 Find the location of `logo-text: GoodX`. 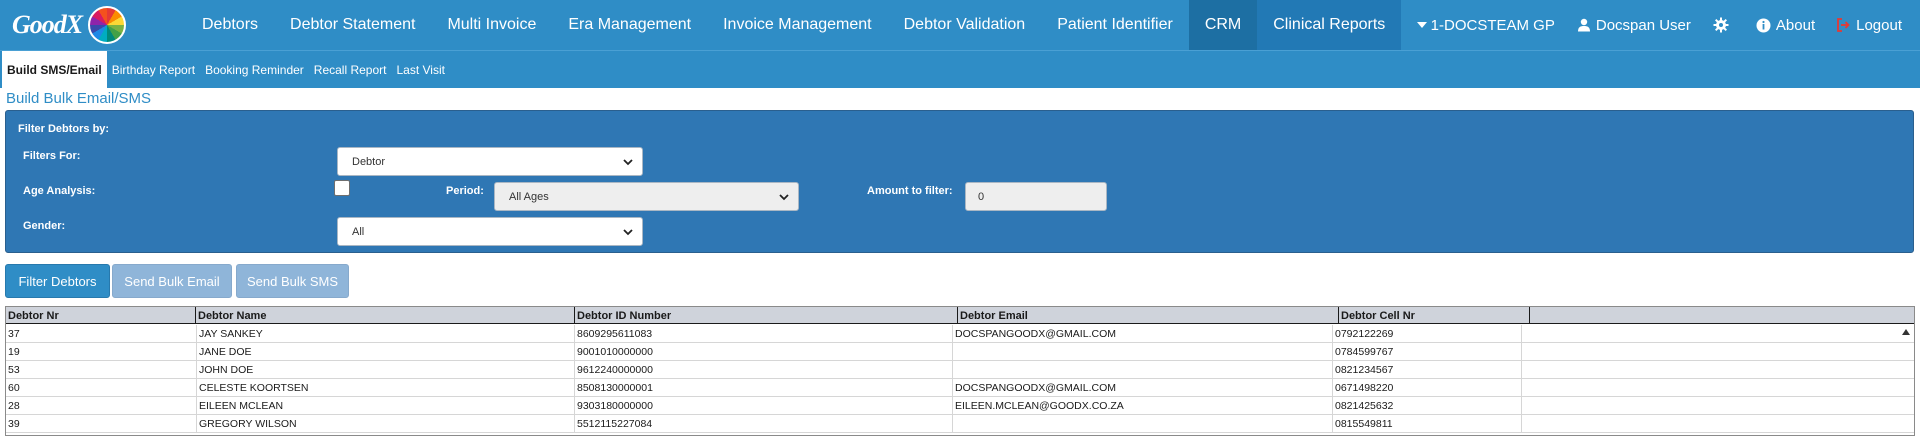

logo-text: GoodX is located at coordinates (47, 24).